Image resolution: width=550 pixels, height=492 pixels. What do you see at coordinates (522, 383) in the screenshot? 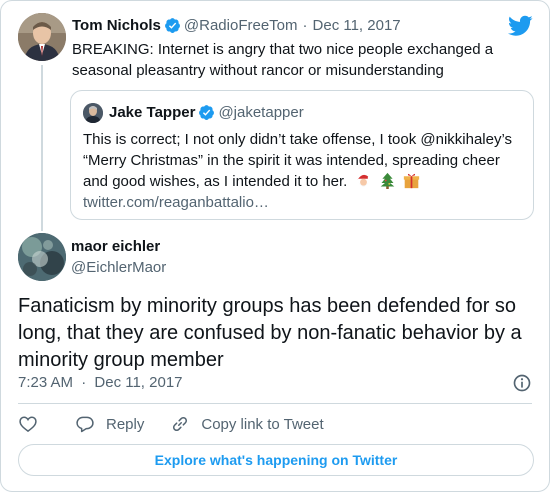
I see `info-icon` at bounding box center [522, 383].